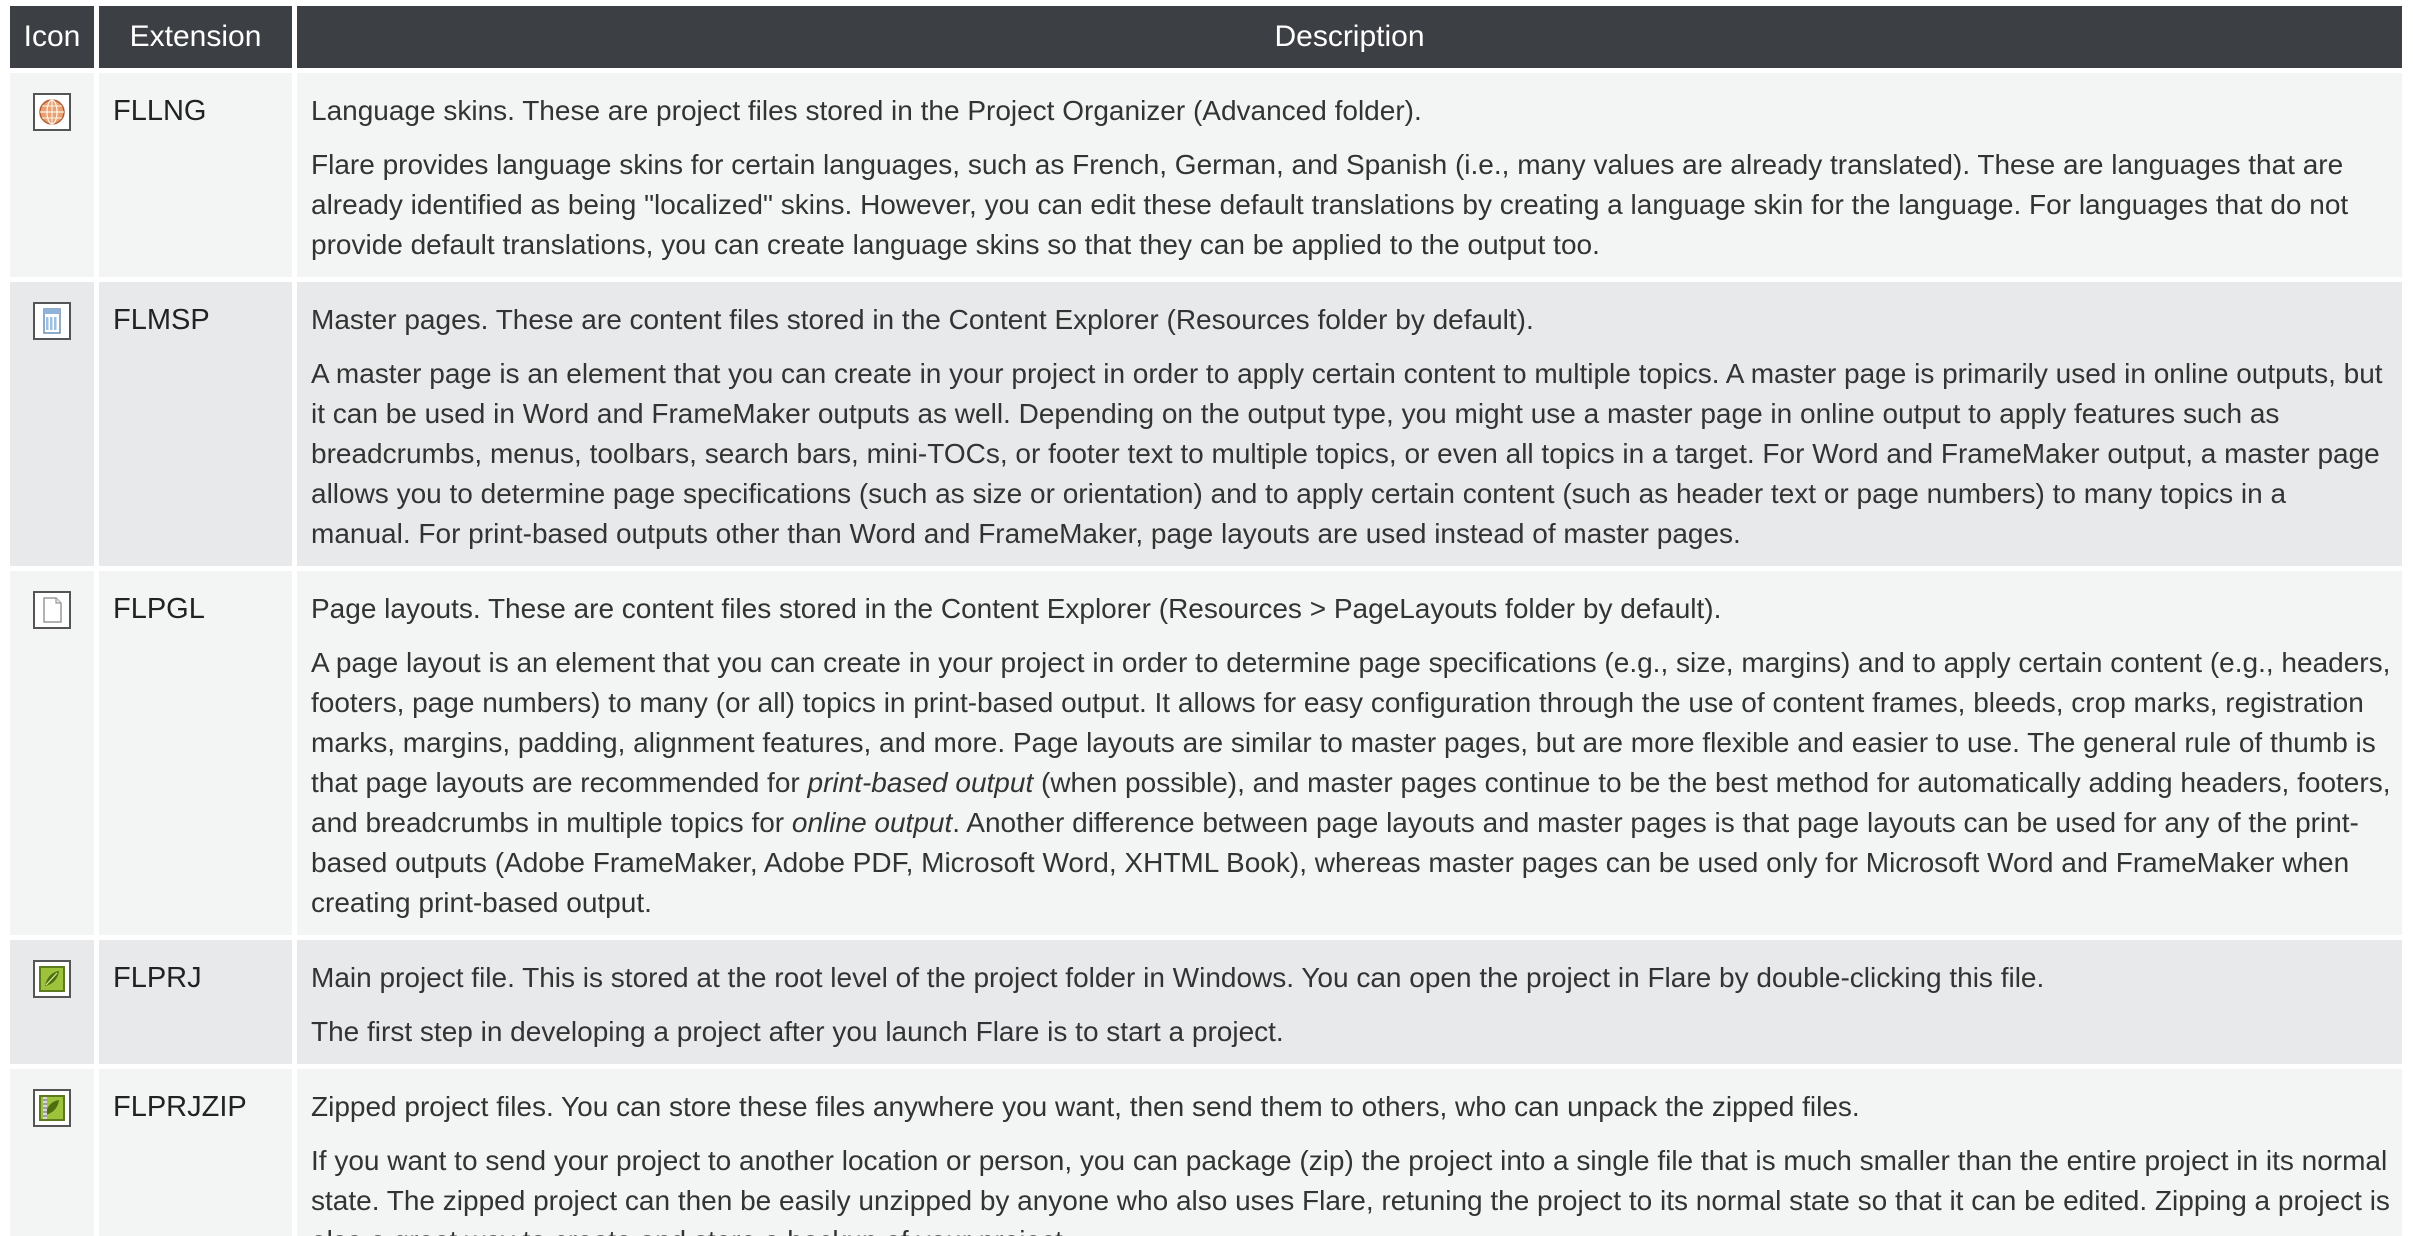 This screenshot has width=2413, height=1236. What do you see at coordinates (872, 822) in the screenshot?
I see `detail-emphasis: online output` at bounding box center [872, 822].